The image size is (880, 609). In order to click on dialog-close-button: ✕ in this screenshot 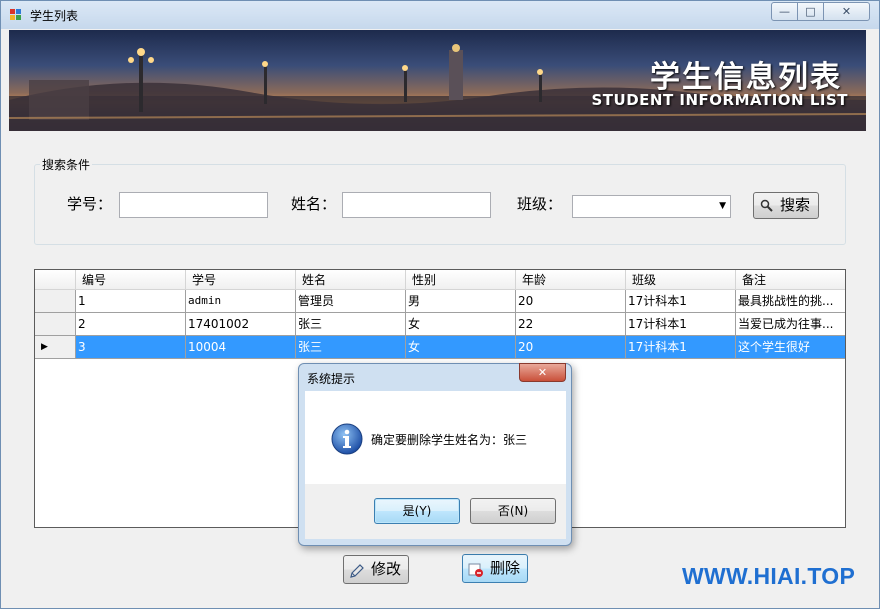, I will do `click(542, 372)`.